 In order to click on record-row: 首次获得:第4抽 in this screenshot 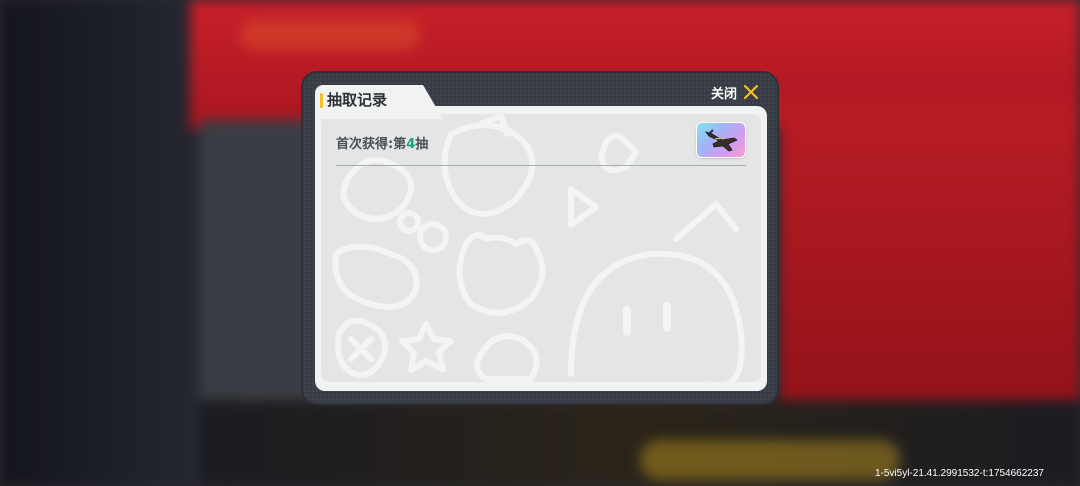, I will do `click(541, 141)`.